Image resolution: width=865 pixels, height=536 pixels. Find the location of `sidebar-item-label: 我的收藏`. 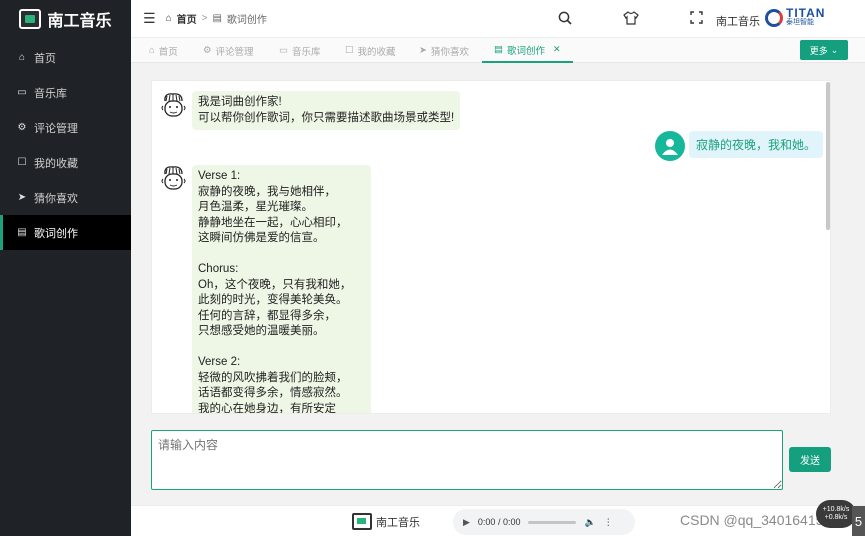

sidebar-item-label: 我的收藏 is located at coordinates (56, 163).